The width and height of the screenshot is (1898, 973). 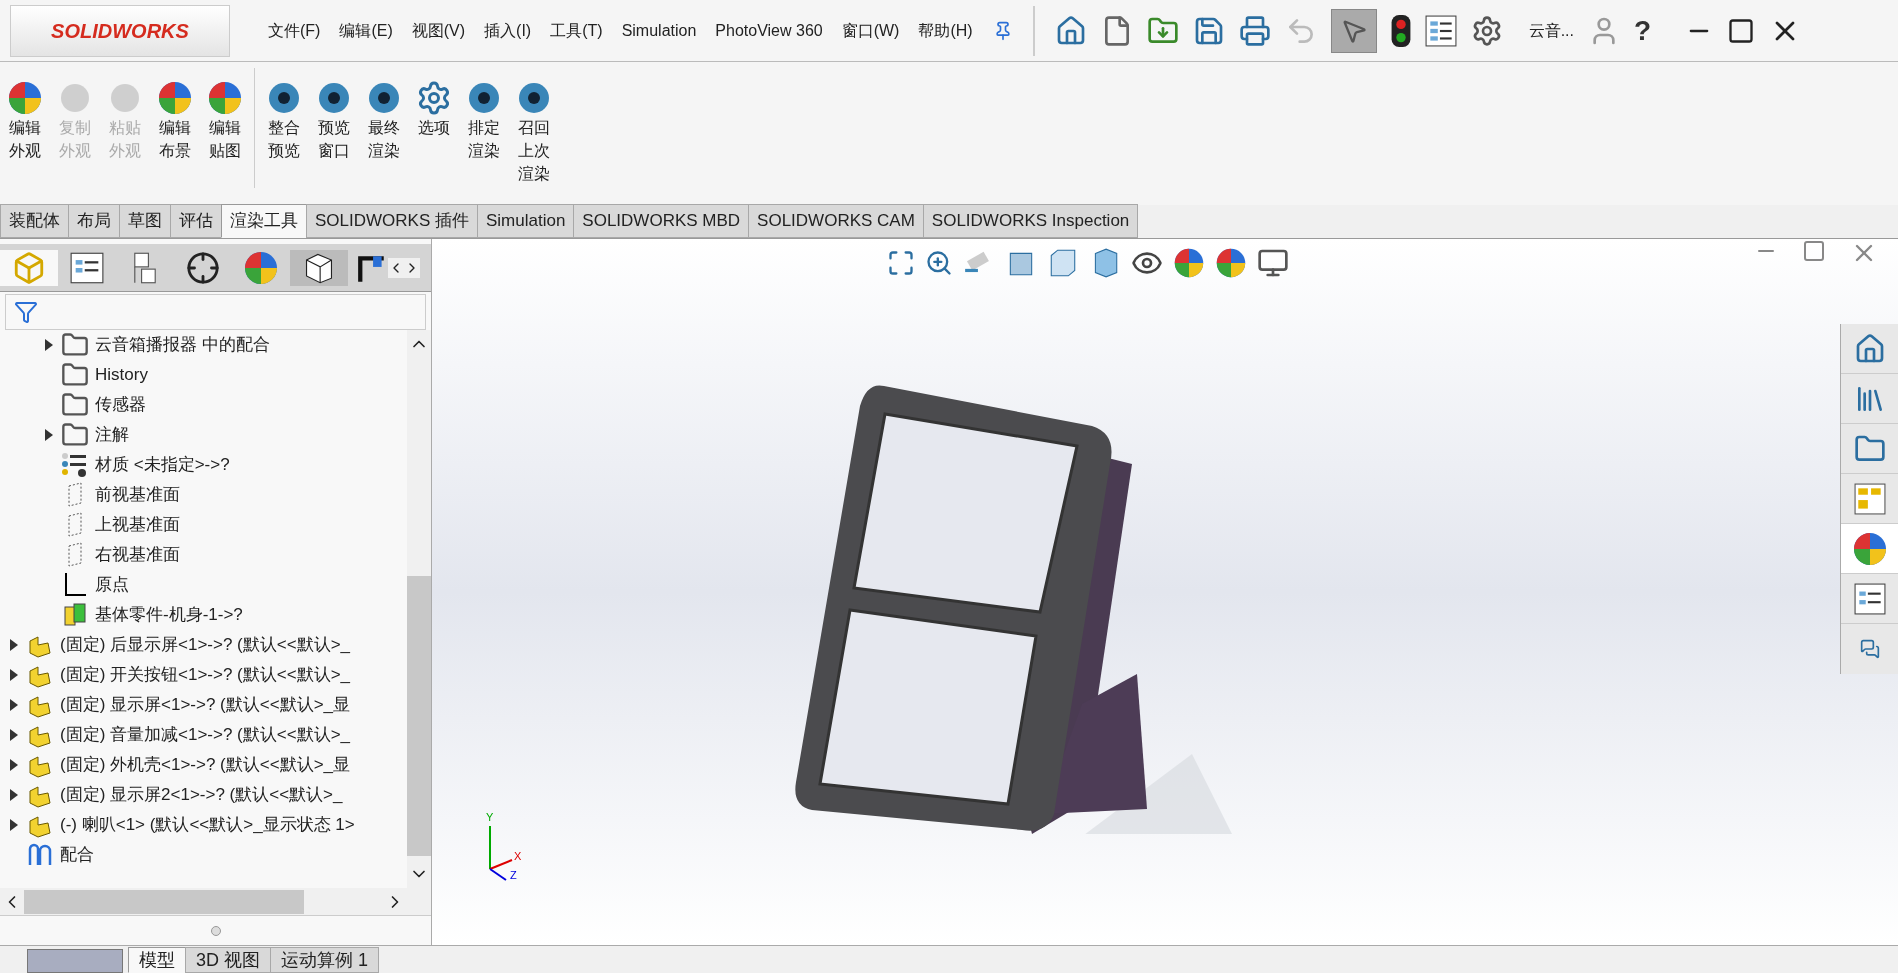 What do you see at coordinates (1254, 30) in the screenshot?
I see `print-icon` at bounding box center [1254, 30].